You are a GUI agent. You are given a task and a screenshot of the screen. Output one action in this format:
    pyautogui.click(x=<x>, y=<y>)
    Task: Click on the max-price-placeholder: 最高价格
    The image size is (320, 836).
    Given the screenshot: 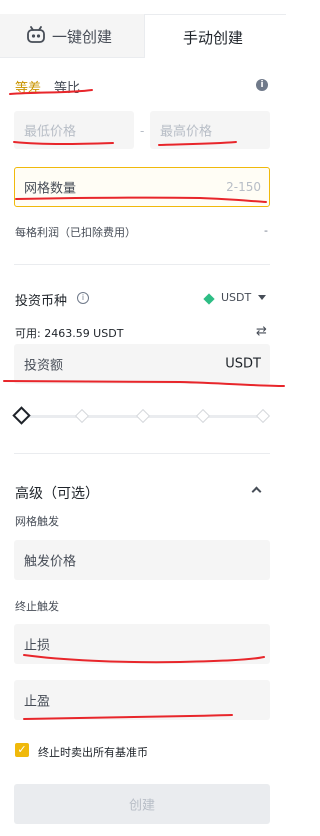 What is the action you would take?
    pyautogui.click(x=186, y=132)
    